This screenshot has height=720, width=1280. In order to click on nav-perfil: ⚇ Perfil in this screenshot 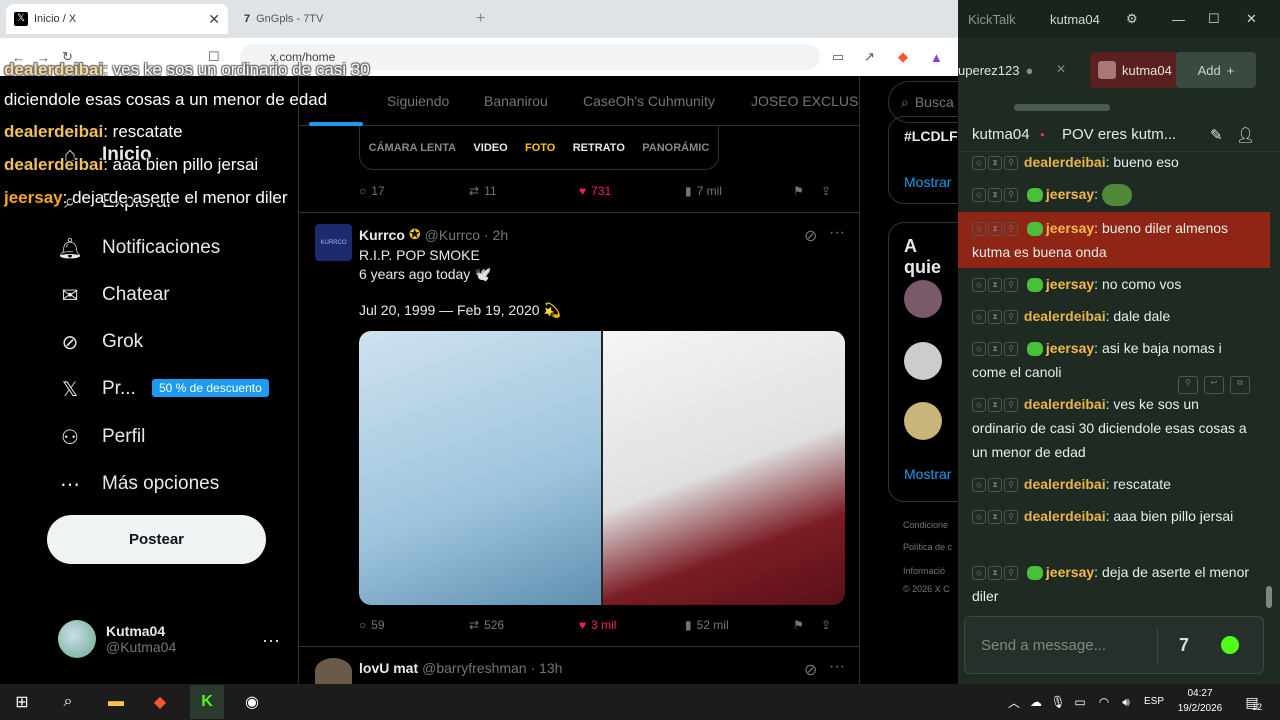, I will do `click(101, 437)`.